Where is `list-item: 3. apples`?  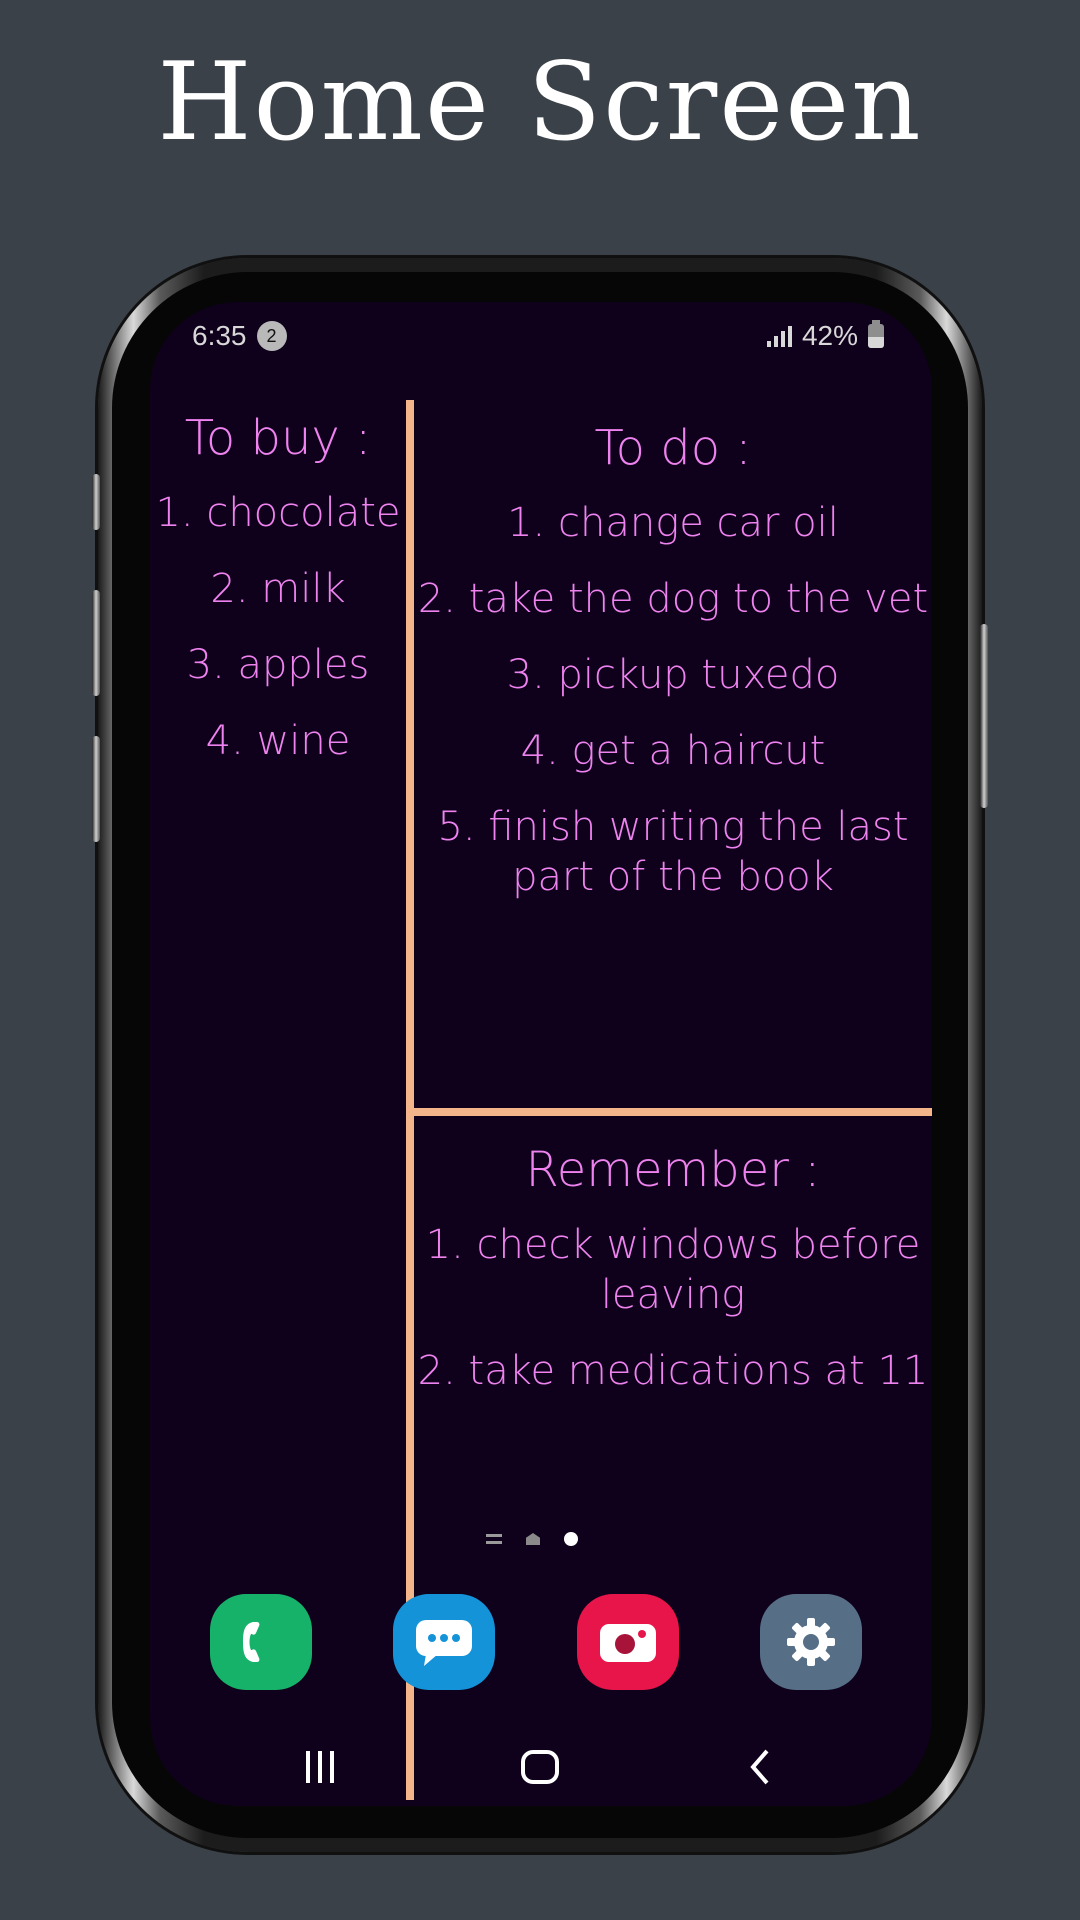 list-item: 3. apples is located at coordinates (278, 665).